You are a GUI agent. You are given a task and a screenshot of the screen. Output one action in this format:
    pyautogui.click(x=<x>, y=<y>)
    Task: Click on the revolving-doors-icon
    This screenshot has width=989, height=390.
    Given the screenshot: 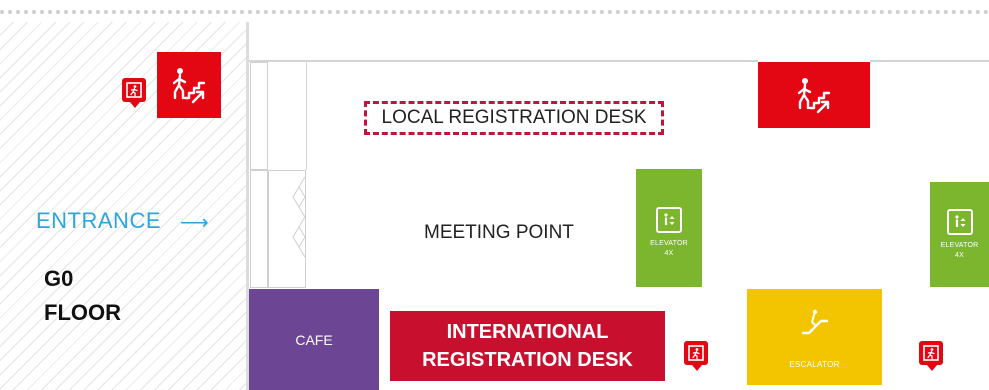 What is the action you would take?
    pyautogui.click(x=299, y=217)
    